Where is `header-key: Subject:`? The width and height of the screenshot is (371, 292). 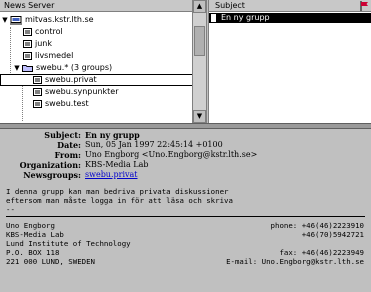 header-key: Subject: is located at coordinates (62, 135).